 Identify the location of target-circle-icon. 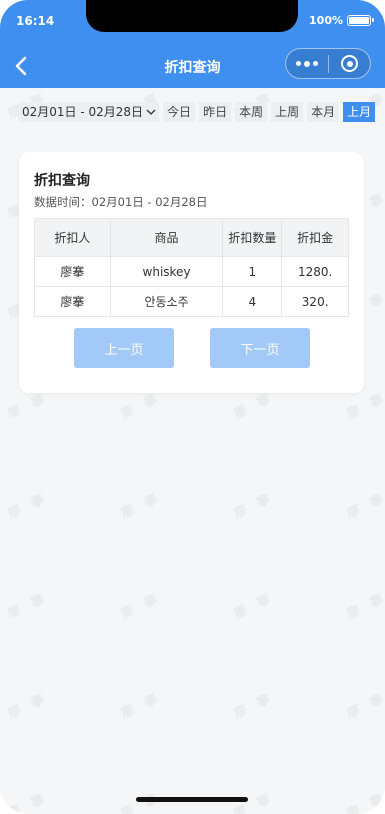
(349, 63).